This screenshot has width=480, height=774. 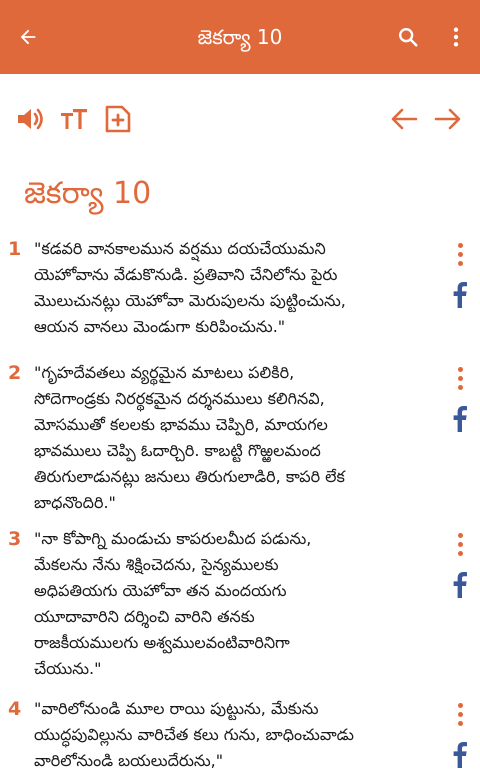 I want to click on verse-line: మోసముతో కలలకు భావము చెప్పిరి, మాయగల, so click(x=181, y=424).